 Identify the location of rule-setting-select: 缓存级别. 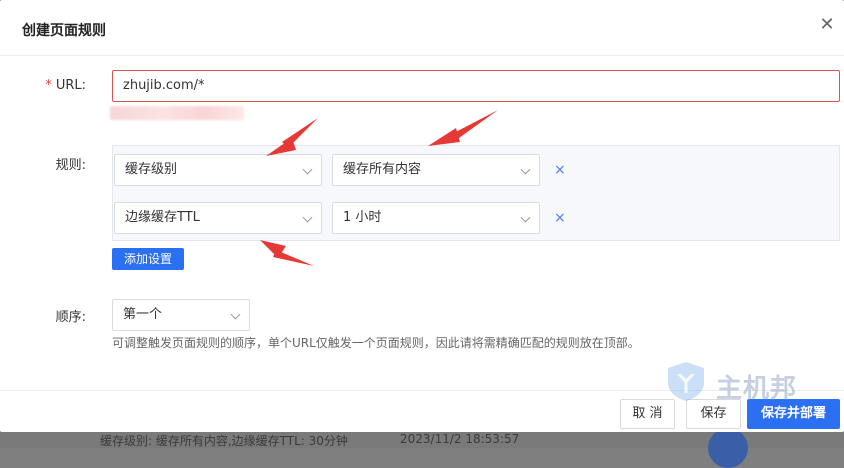
(218, 170).